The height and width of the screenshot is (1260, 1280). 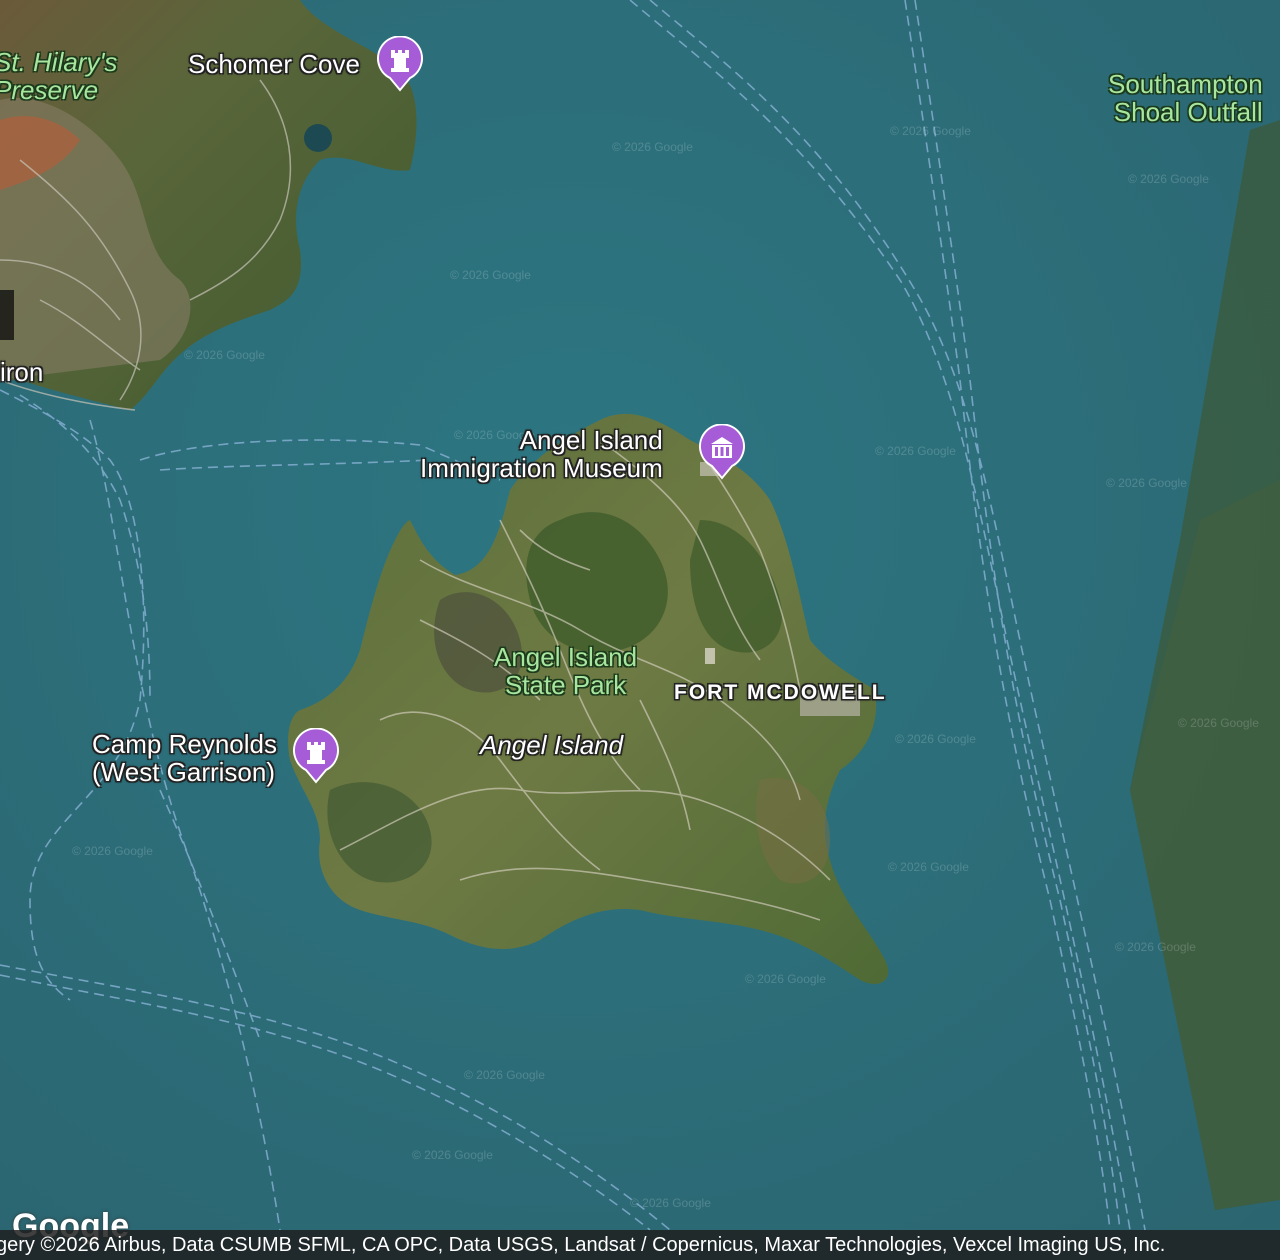 What do you see at coordinates (541, 454) in the screenshot?
I see `label-angel-island-immigration-museum: Angel Island Immigration Museum` at bounding box center [541, 454].